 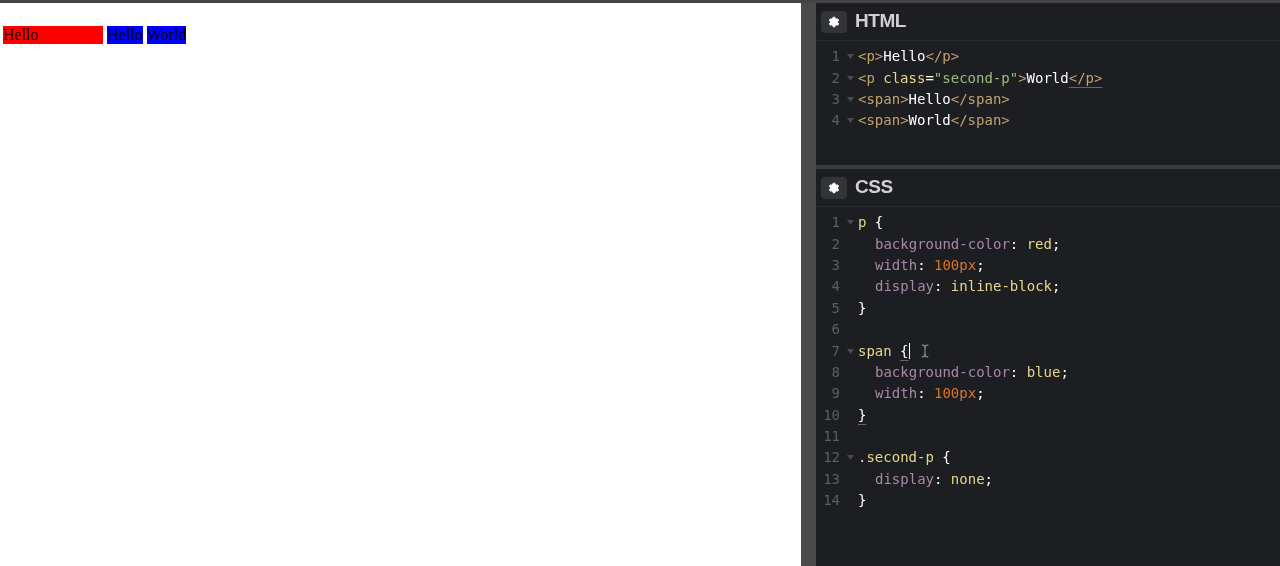 I want to click on code-line: <p>Hello</p>, so click(x=909, y=57).